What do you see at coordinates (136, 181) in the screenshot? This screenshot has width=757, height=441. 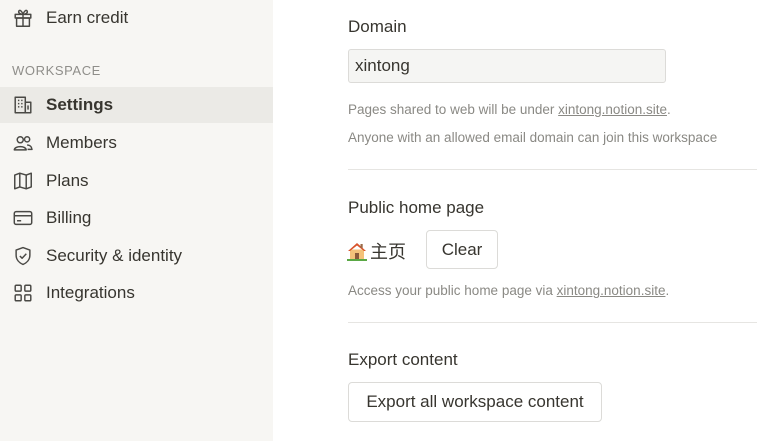 I see `sidebar-item-plans: Plans` at bounding box center [136, 181].